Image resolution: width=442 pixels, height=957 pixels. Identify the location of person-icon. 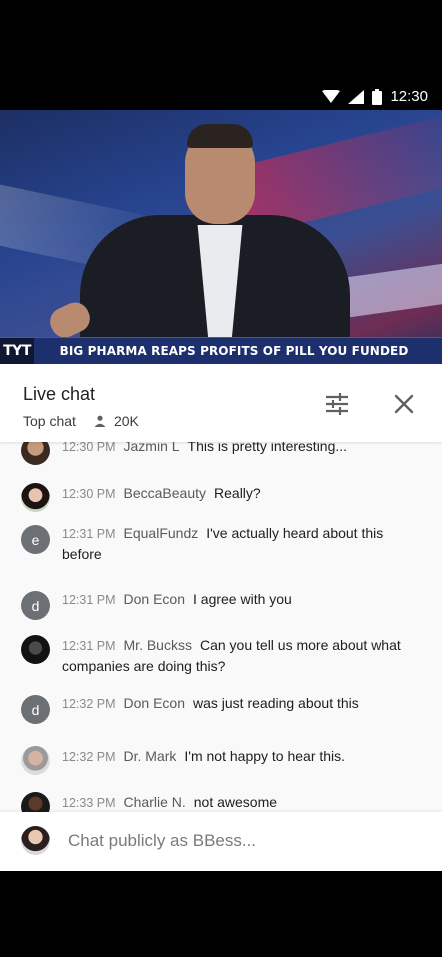
(100, 421).